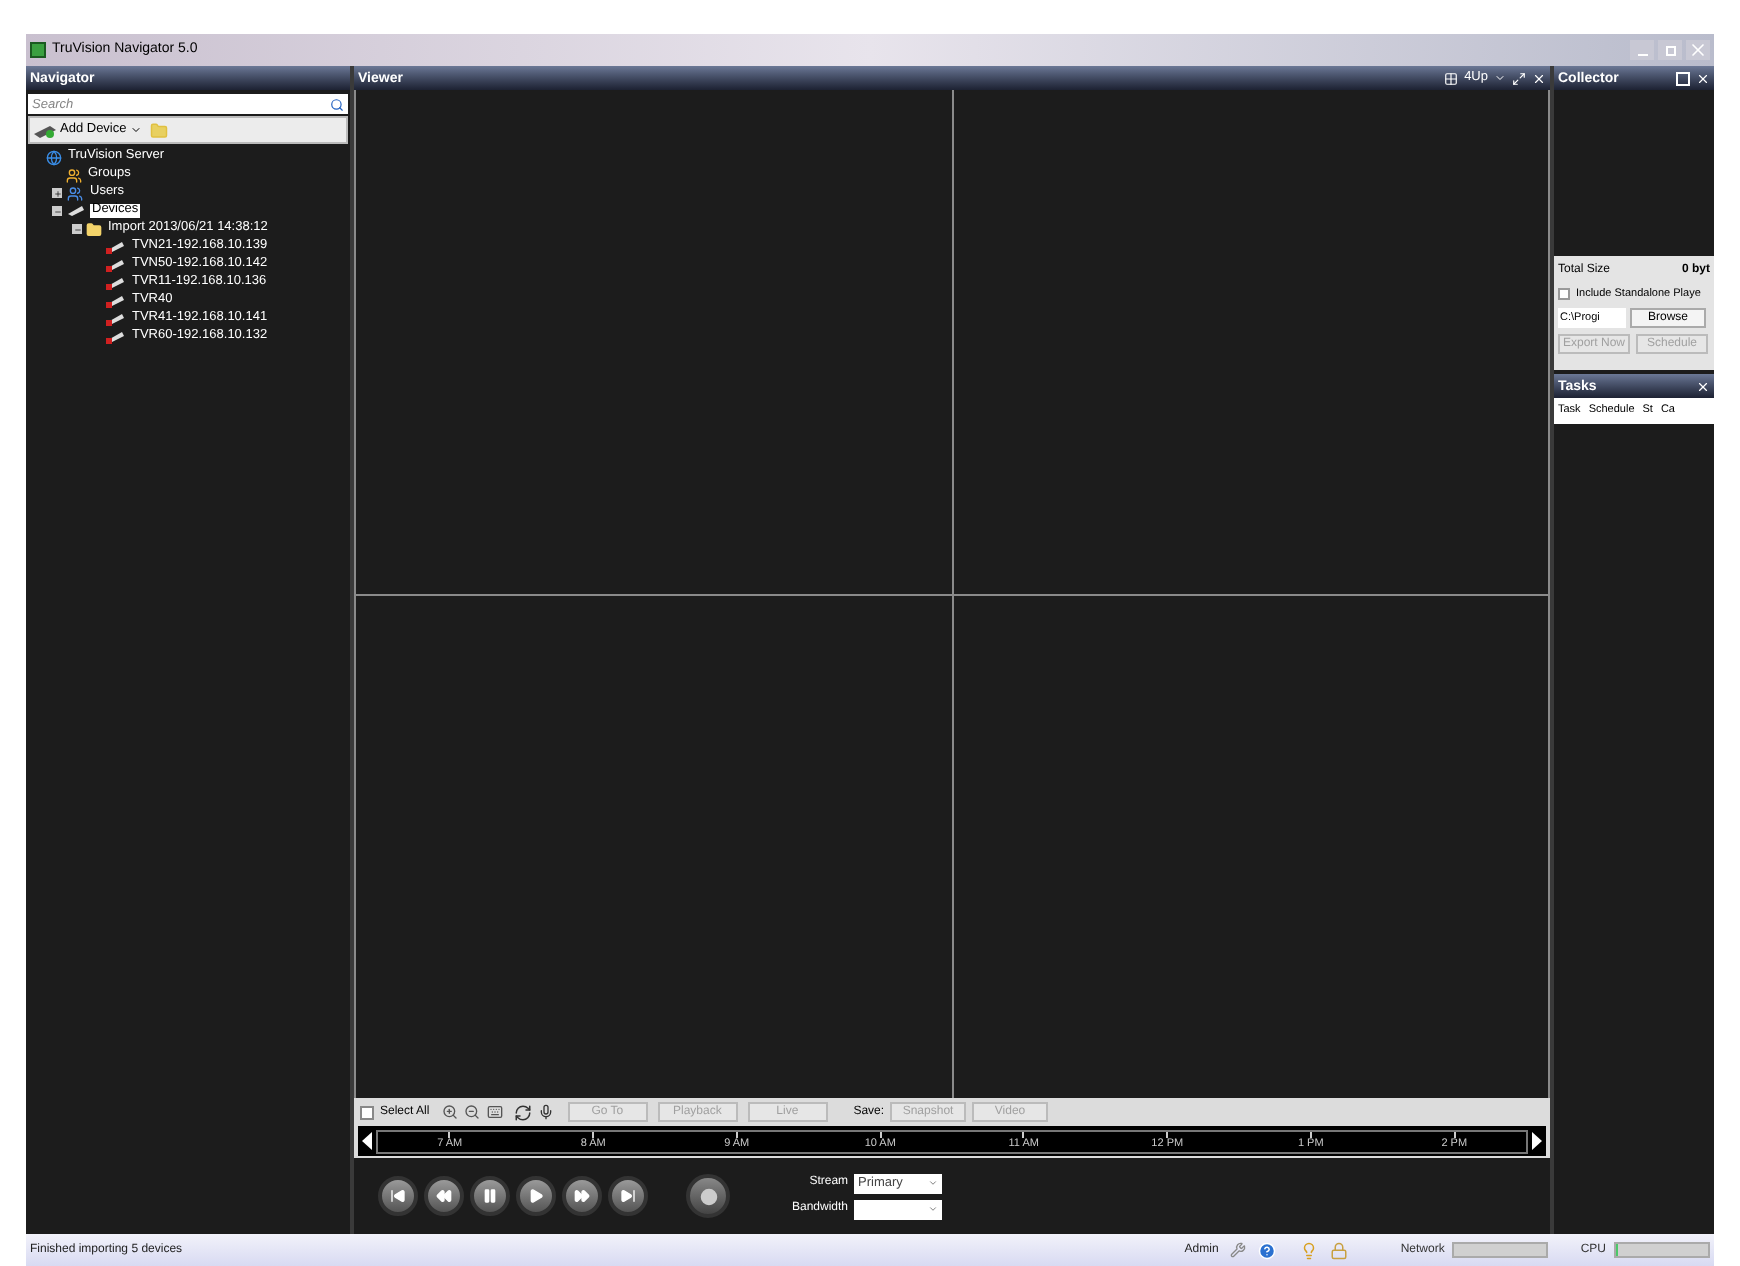 This screenshot has width=1740, height=1266. Describe the element at coordinates (1519, 78) in the screenshot. I see `maximize-icon` at that location.